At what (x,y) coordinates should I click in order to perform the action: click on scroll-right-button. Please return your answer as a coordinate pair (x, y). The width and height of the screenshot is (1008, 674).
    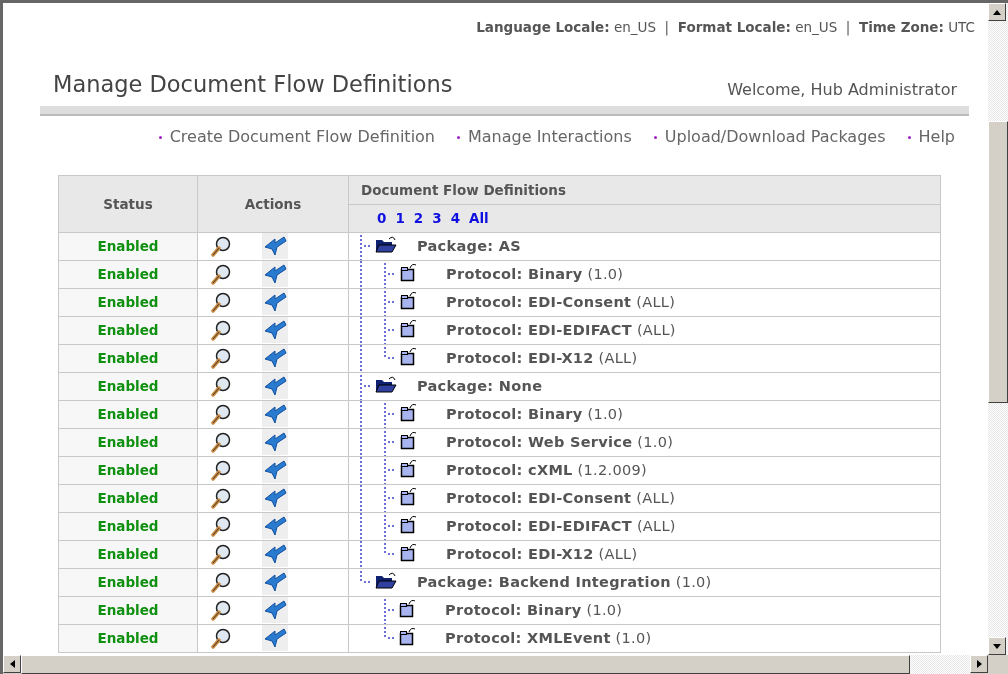
    Looking at the image, I should click on (979, 664).